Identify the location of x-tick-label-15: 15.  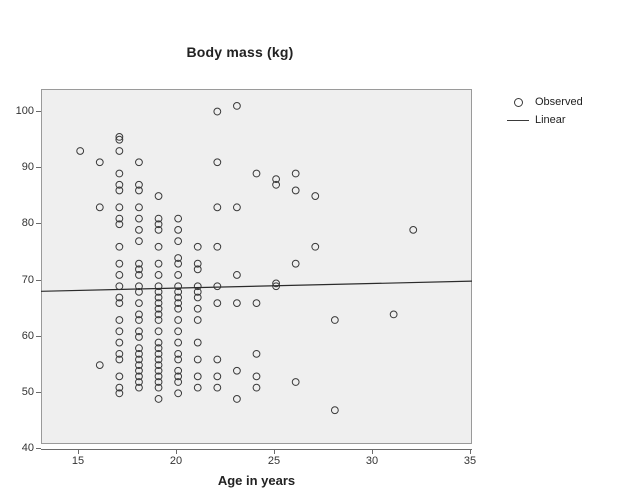
(78, 461).